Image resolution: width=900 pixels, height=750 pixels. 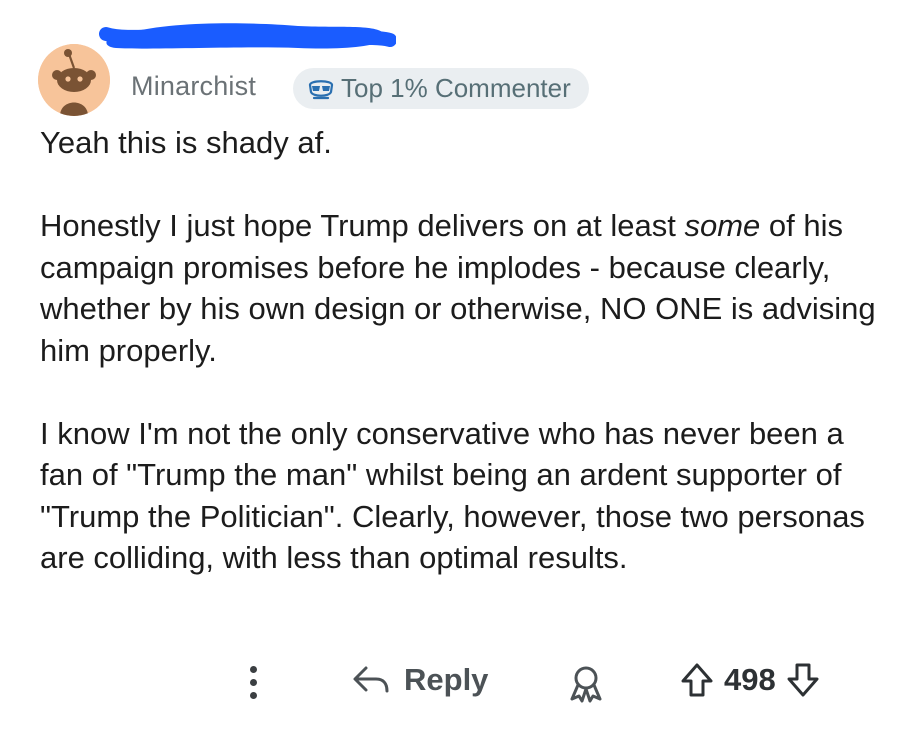 I want to click on avatar, so click(x=74, y=80).